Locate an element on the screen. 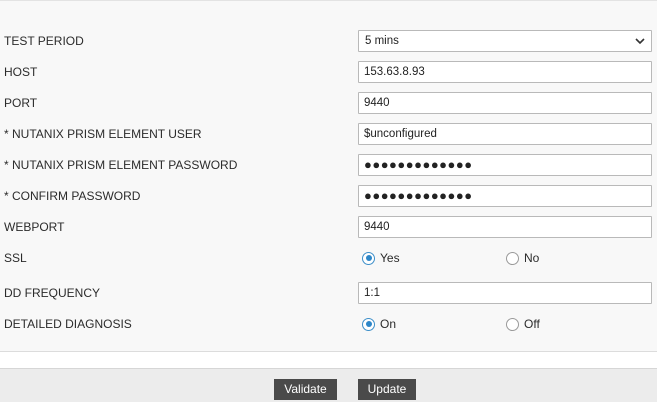 The height and width of the screenshot is (402, 657). chevron-down-icon is located at coordinates (640, 41).